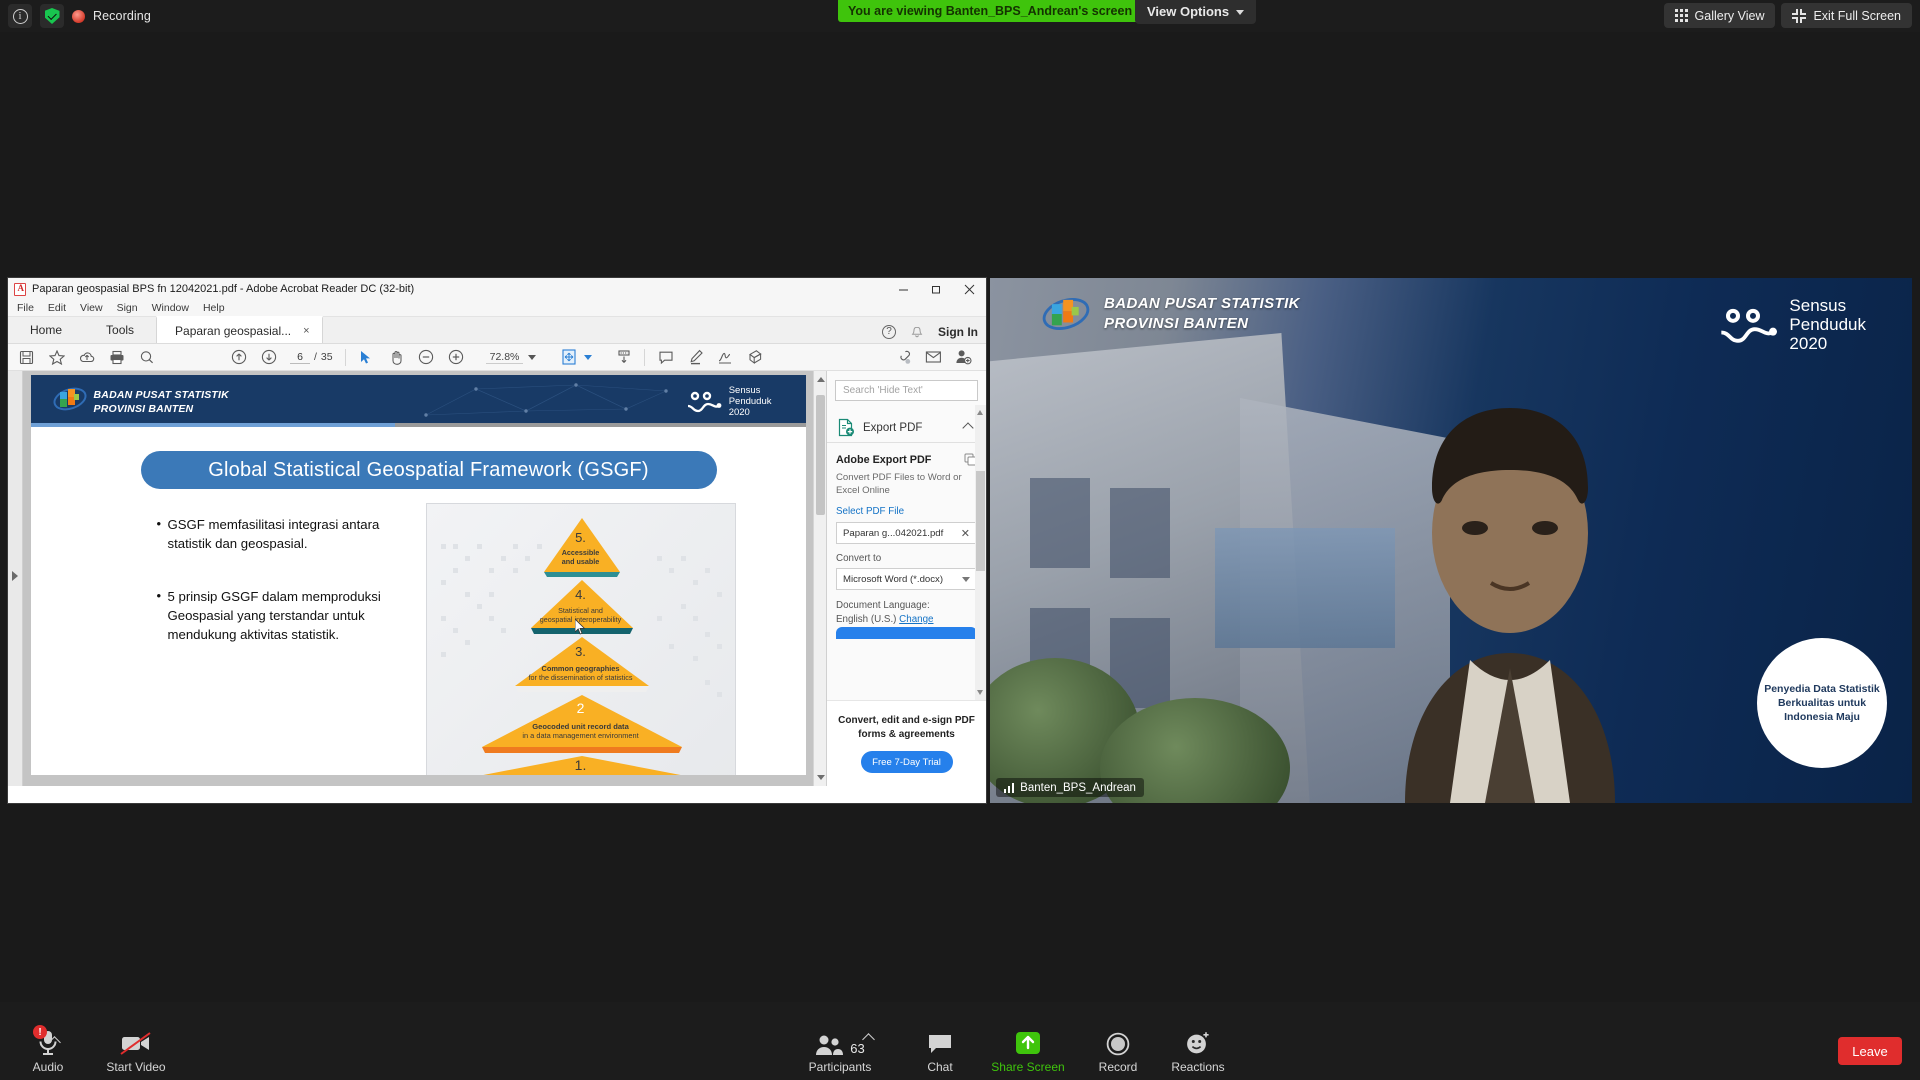  I want to click on top-right-controls: Gallery View Exit Full Screen, so click(1788, 15).